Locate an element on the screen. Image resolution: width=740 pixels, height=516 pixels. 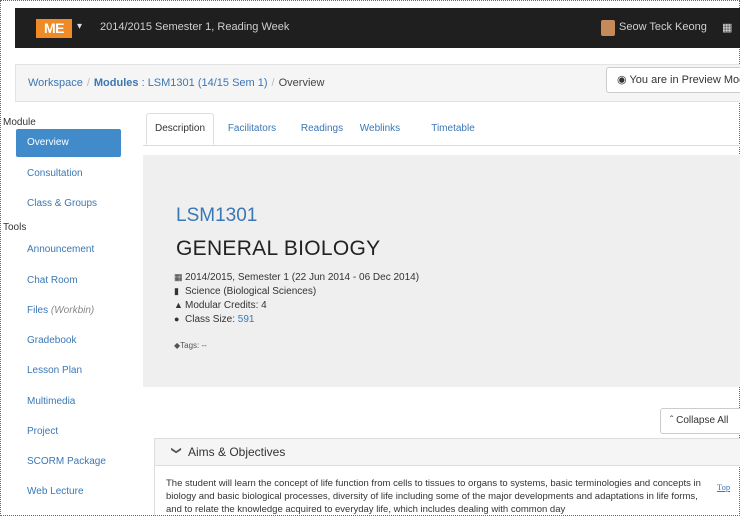
module-faculty-text: Science (Biological Sciences) is located at coordinates (251, 291).